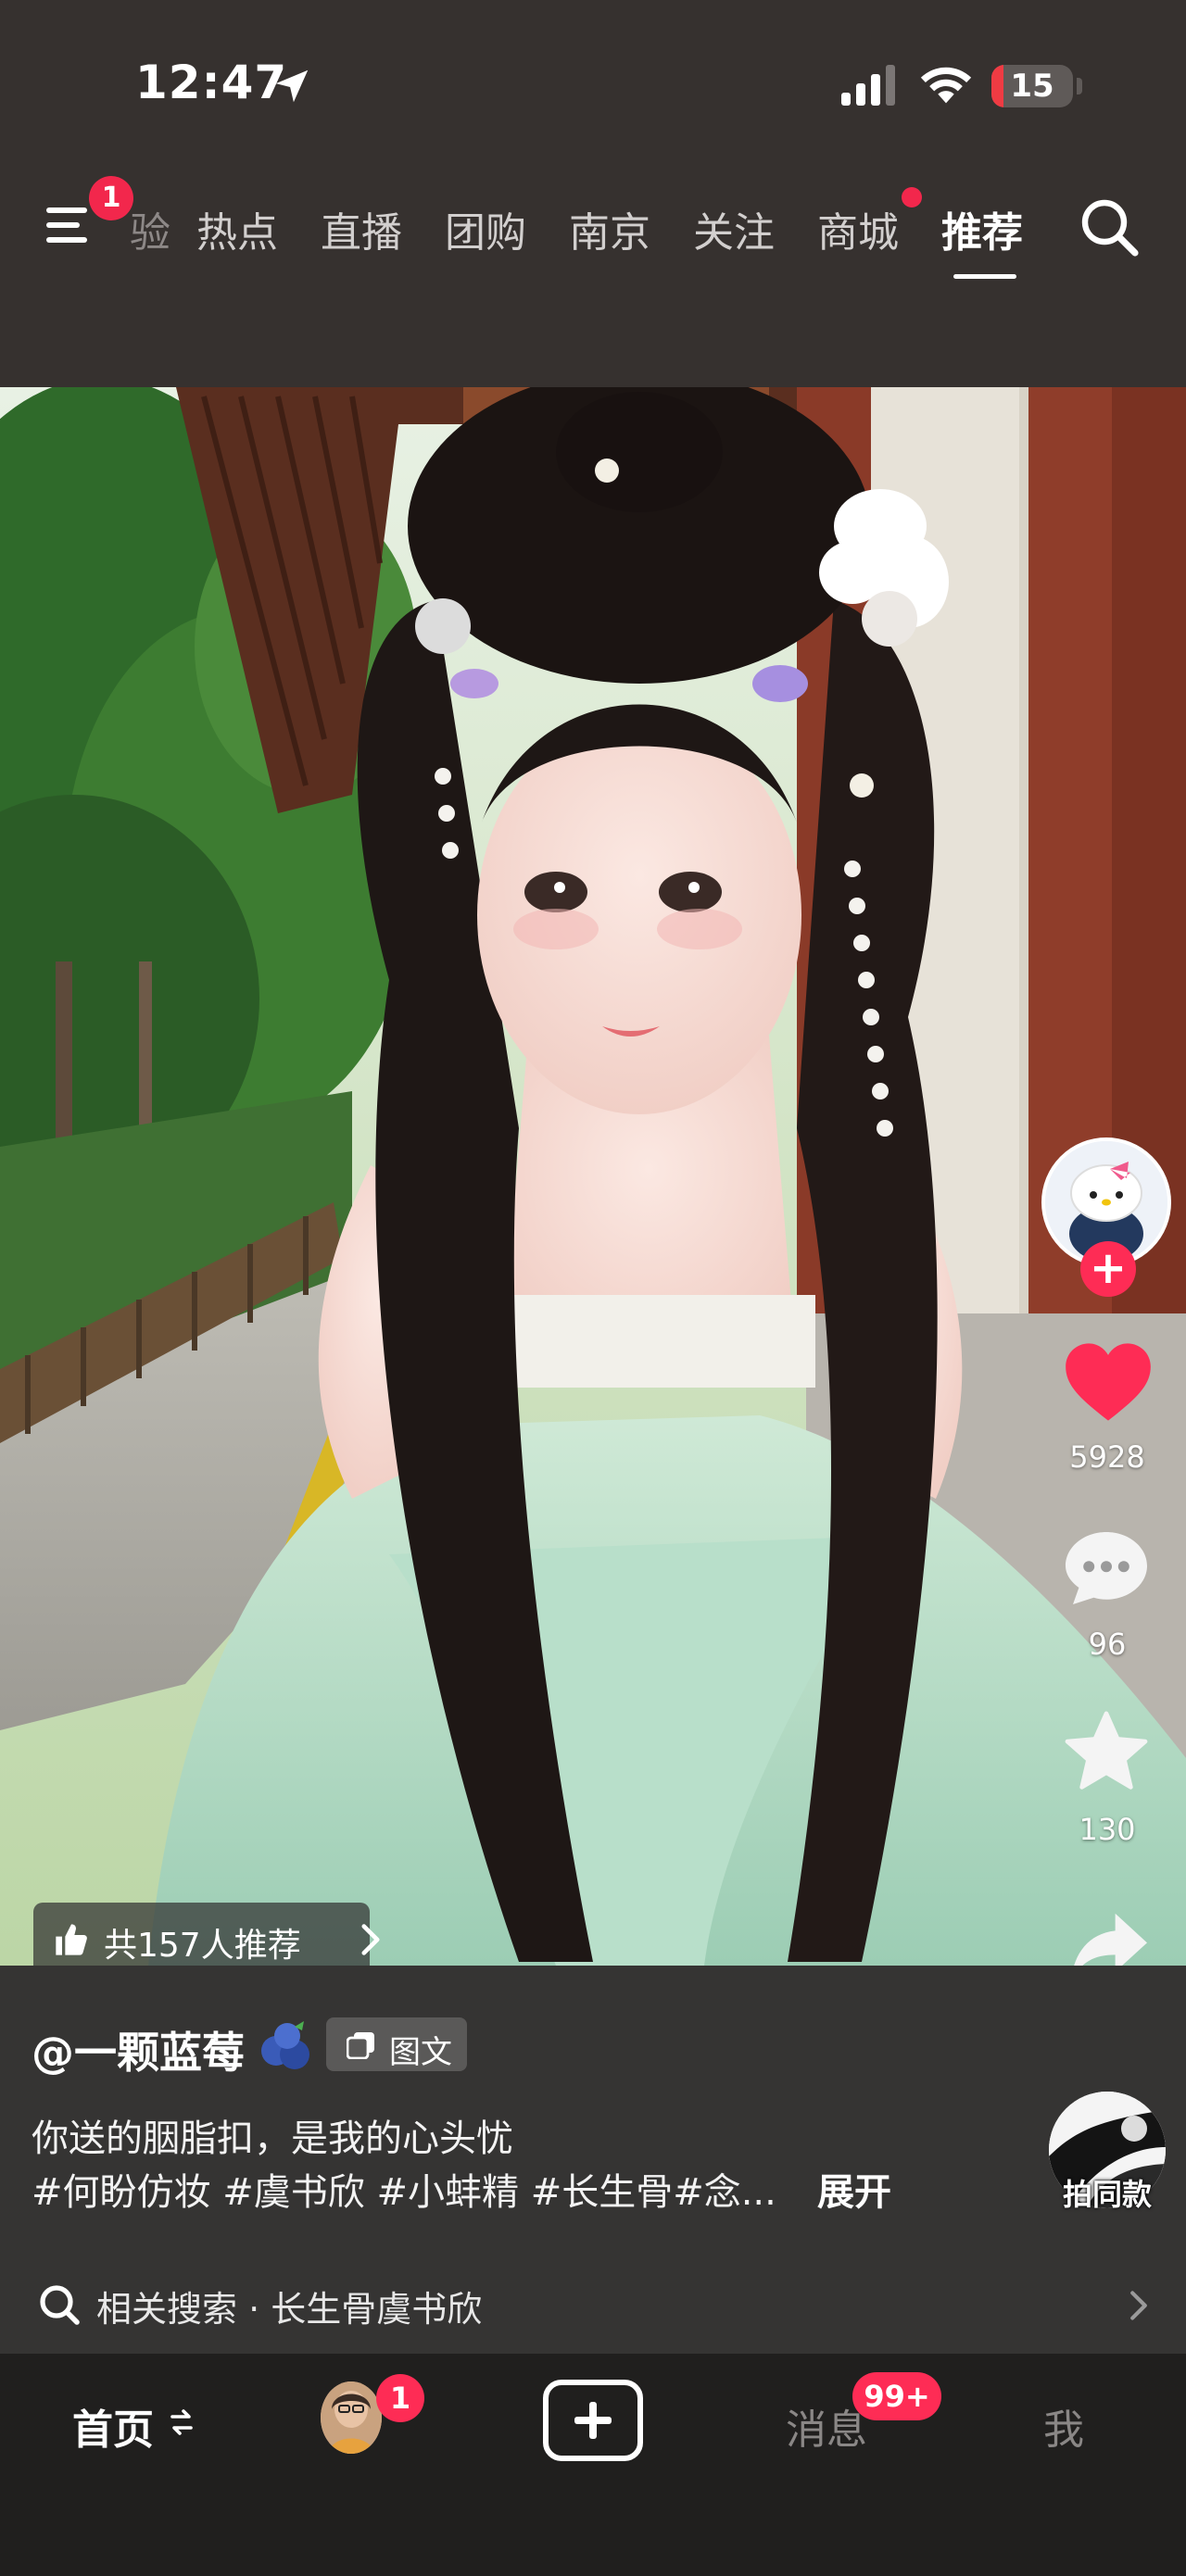 This screenshot has width=1186, height=2576. I want to click on battery-percent: 15, so click(1032, 86).